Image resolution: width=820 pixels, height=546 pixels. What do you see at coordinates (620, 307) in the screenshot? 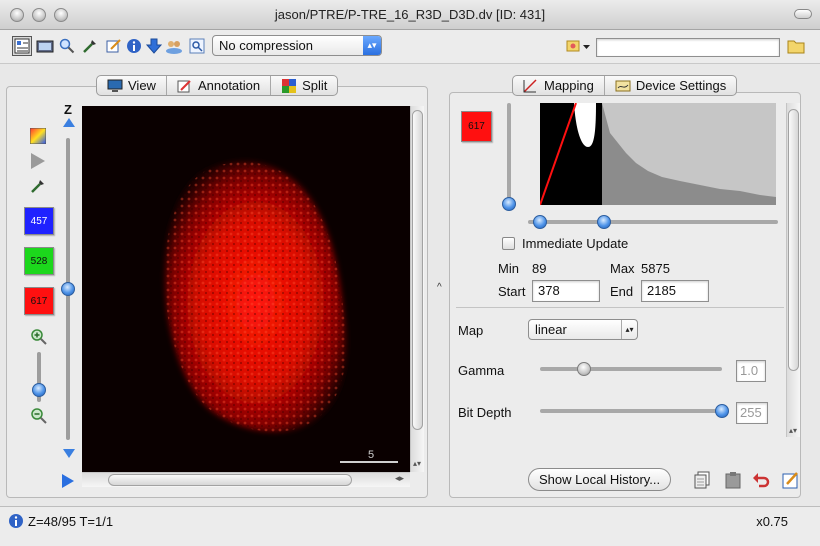
I see `divider` at bounding box center [620, 307].